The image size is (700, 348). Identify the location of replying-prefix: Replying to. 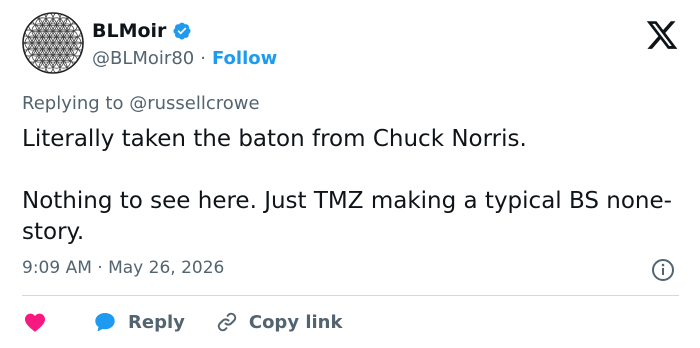
(73, 103).